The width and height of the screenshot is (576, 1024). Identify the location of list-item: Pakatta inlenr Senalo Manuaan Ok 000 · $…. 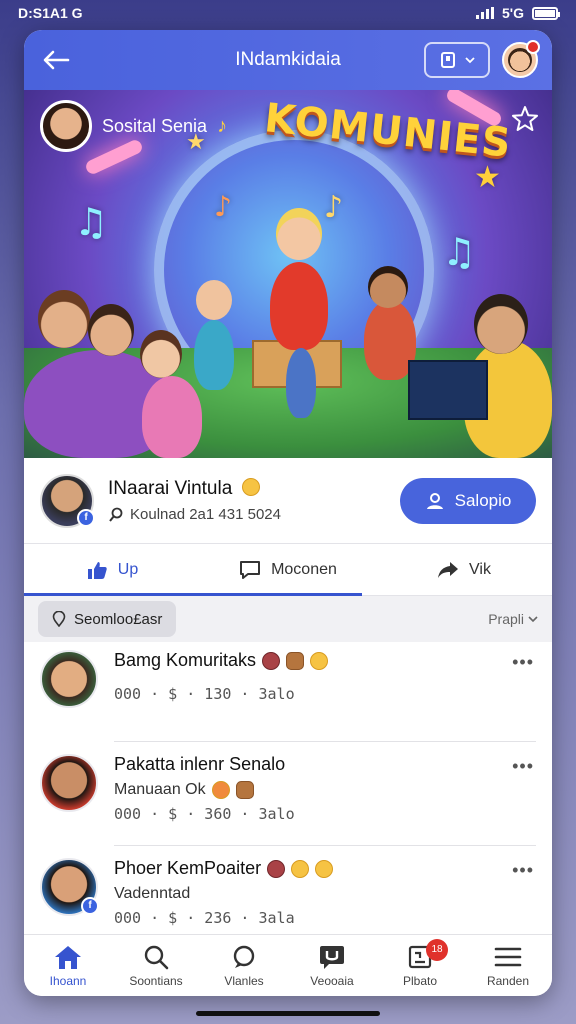
(288, 794).